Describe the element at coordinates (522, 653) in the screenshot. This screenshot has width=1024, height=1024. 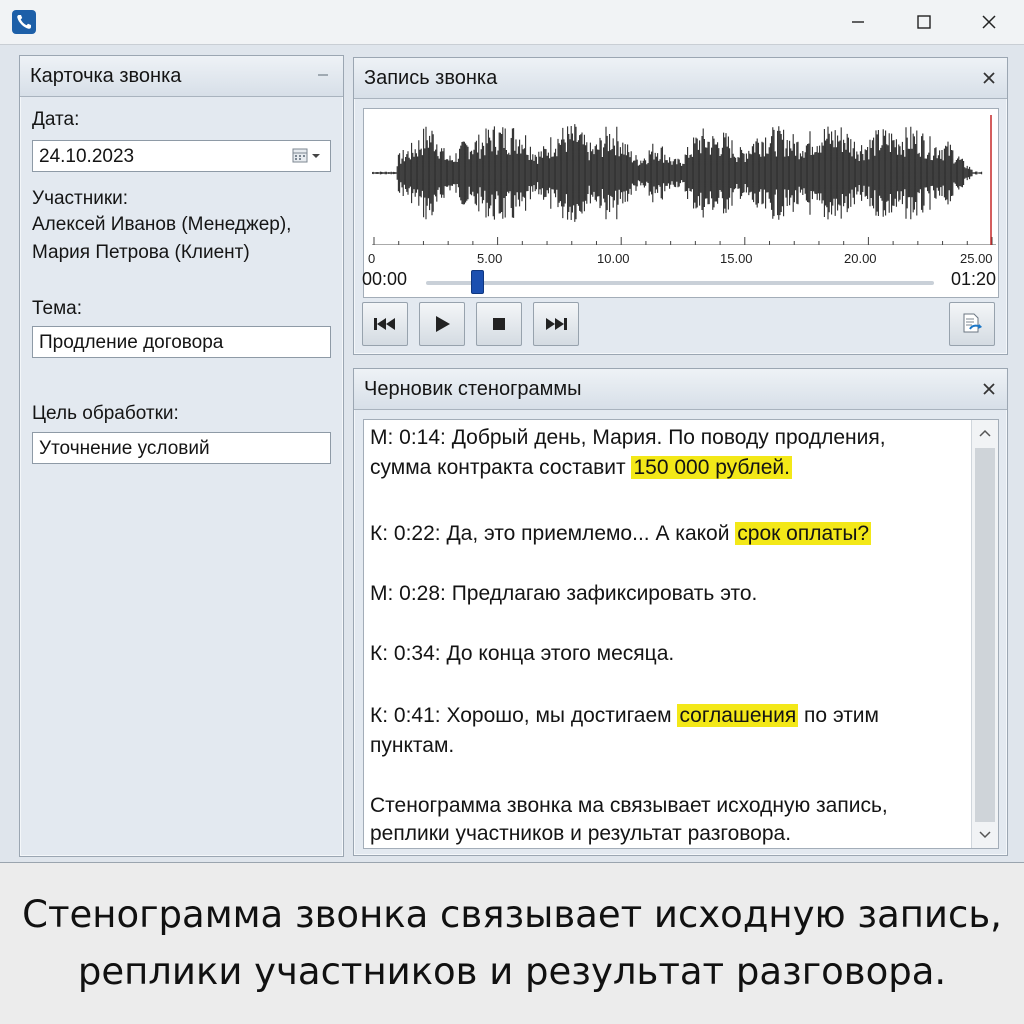
I see `transcript-line: К: 0:34: До конца этого месяца.` at that location.